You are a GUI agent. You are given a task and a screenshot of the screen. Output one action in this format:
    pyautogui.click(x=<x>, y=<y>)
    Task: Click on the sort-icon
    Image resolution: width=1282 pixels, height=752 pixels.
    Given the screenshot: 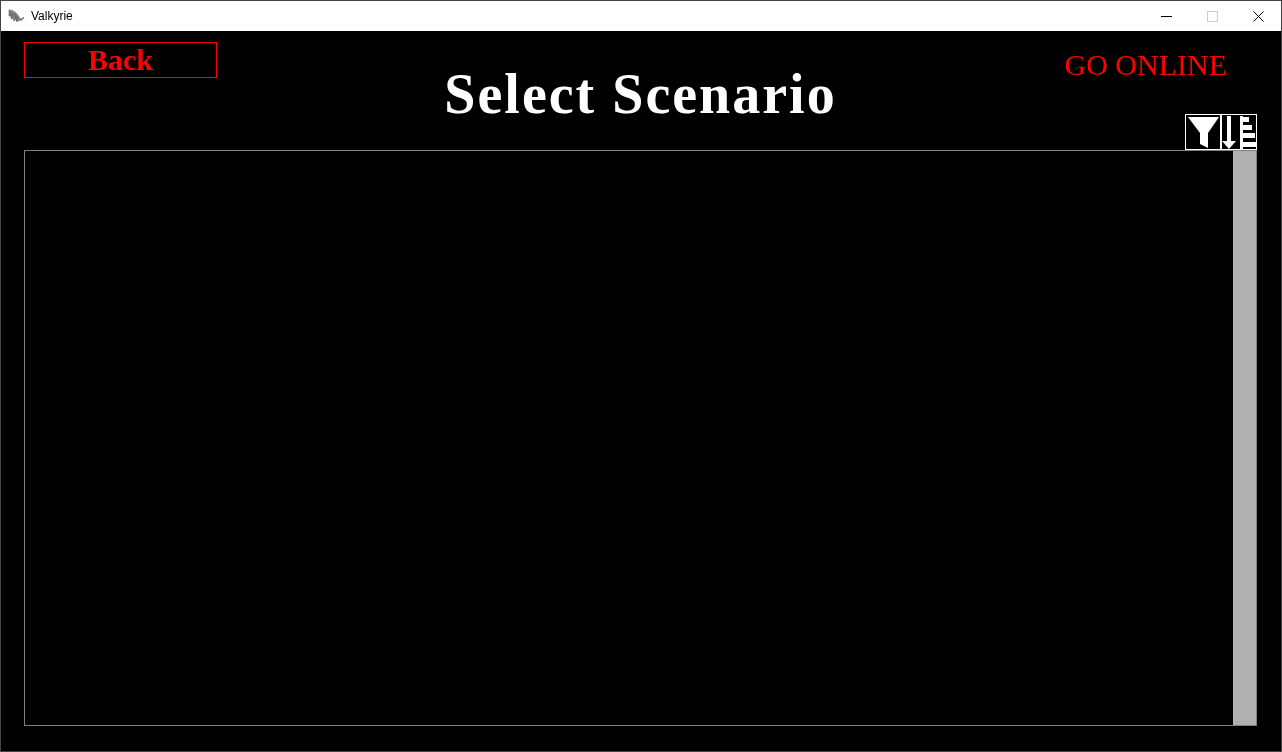 What is the action you would take?
    pyautogui.click(x=1239, y=132)
    